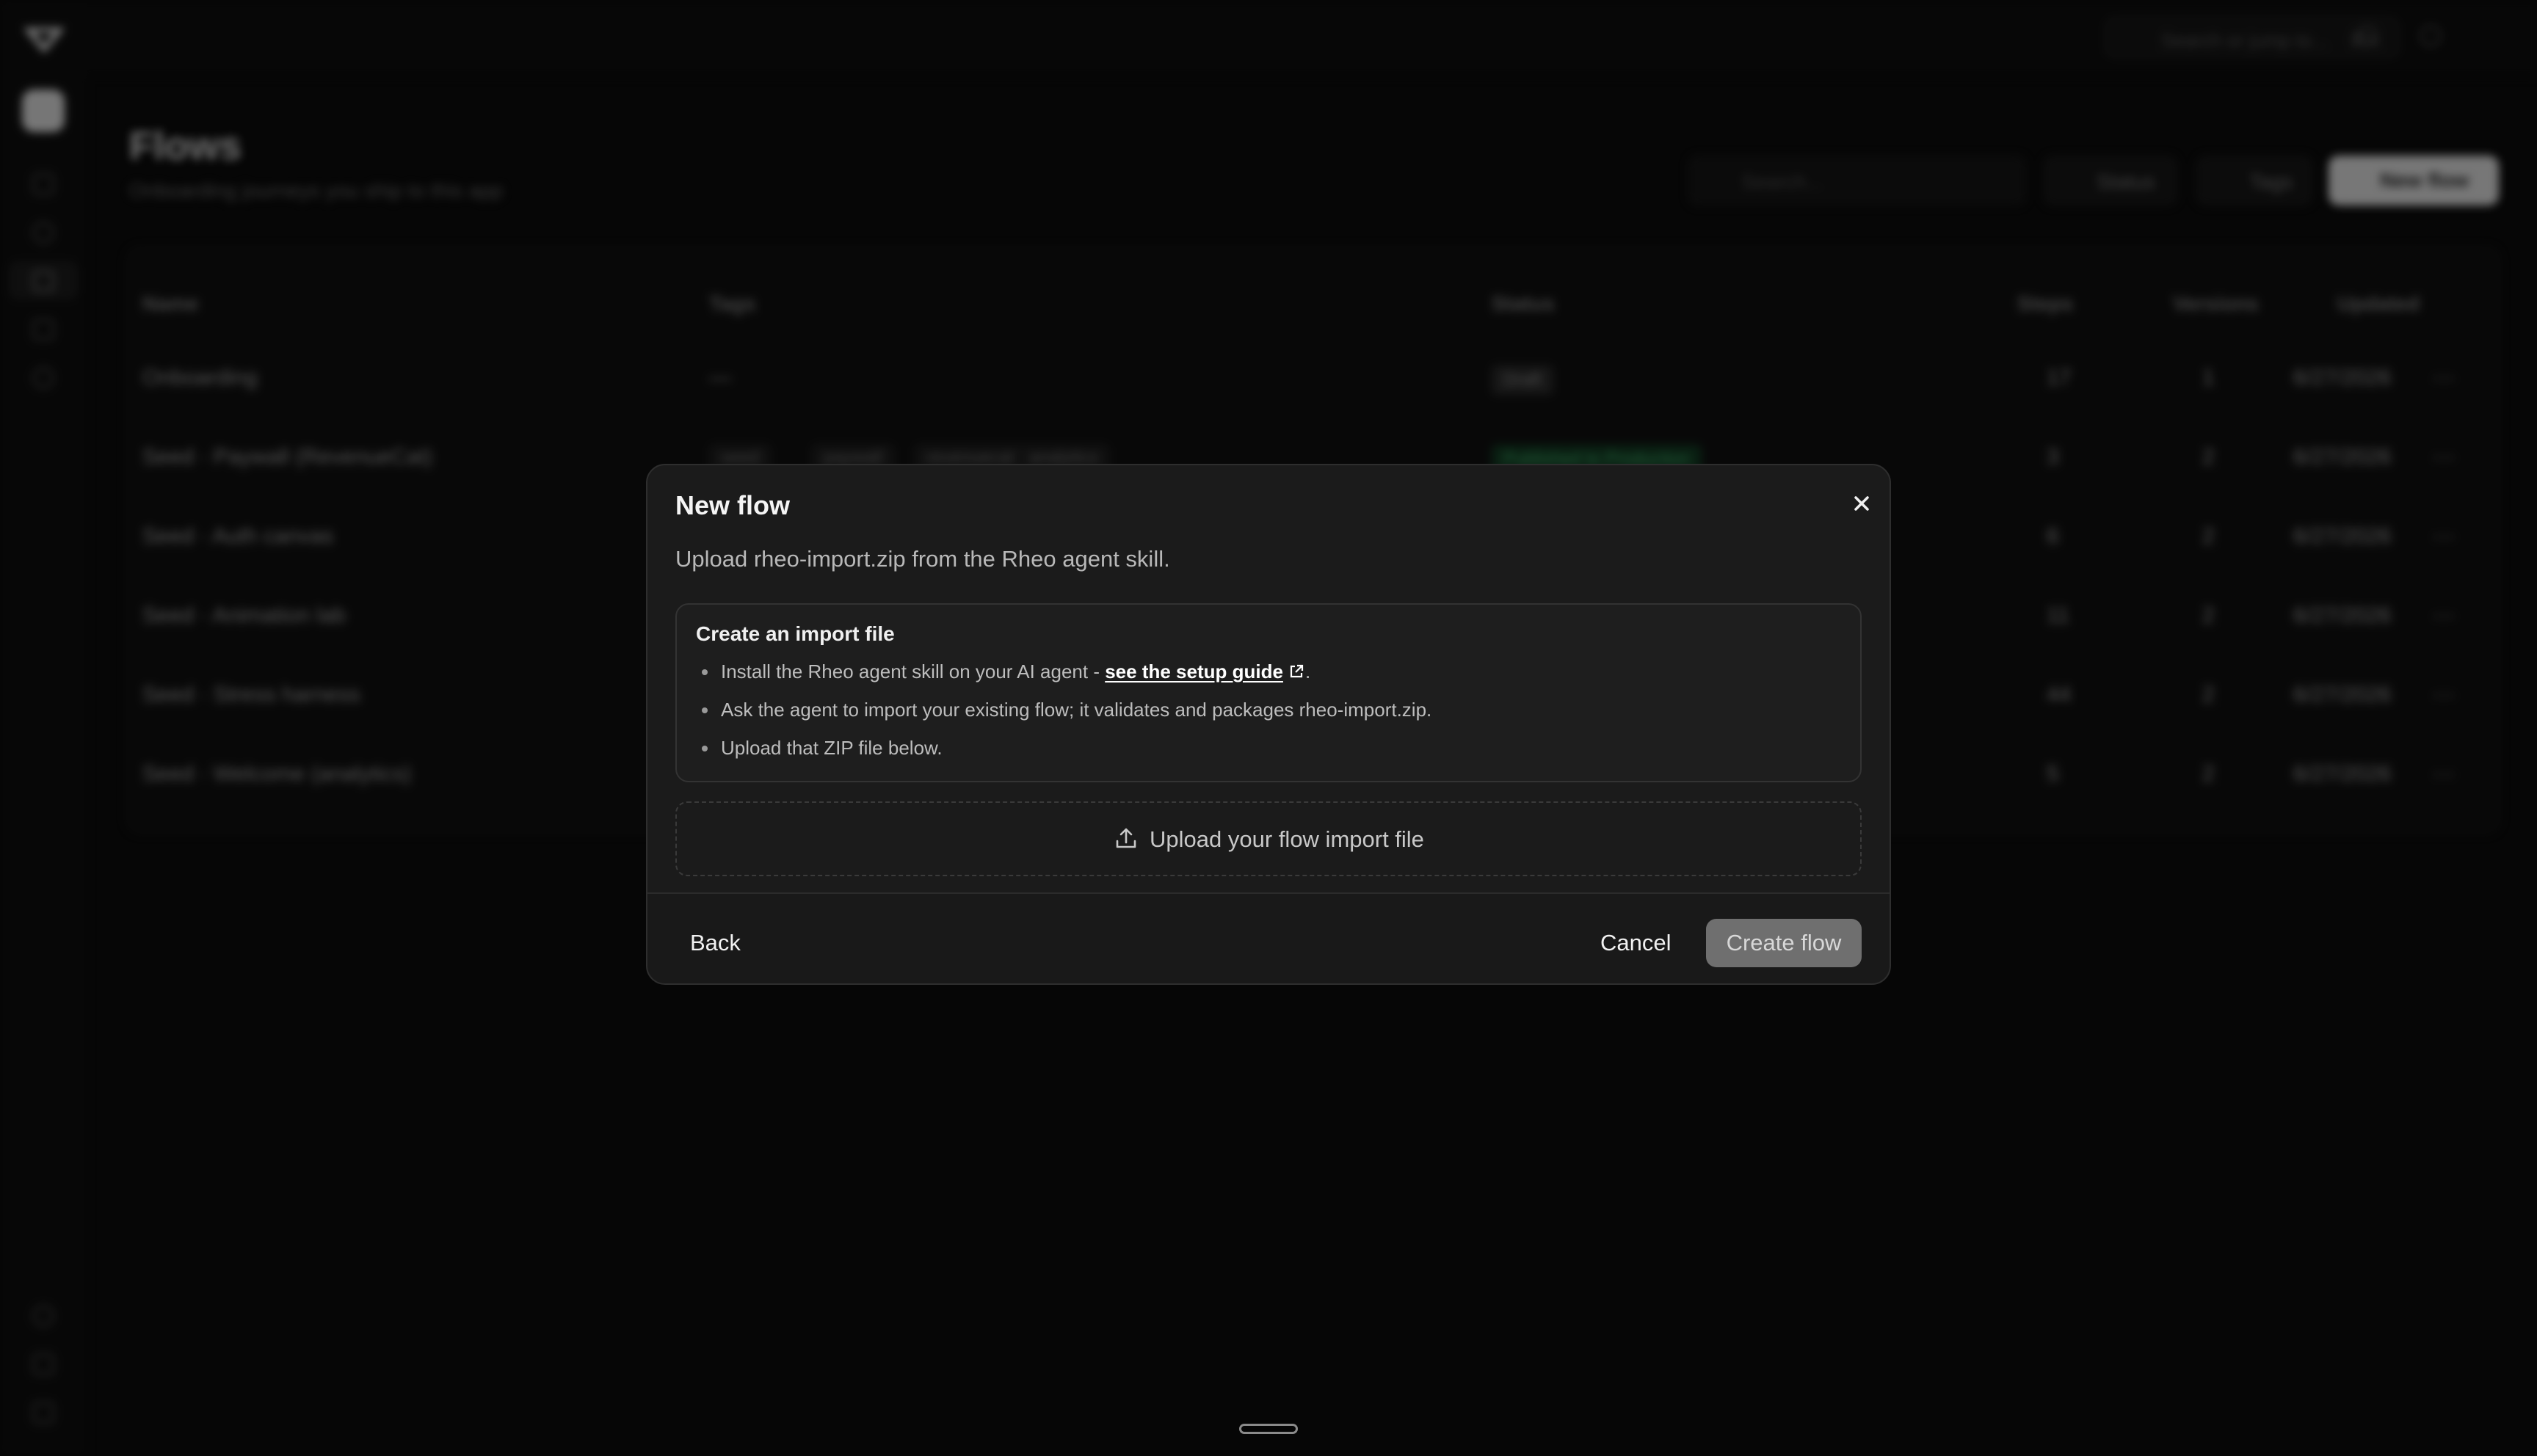 This screenshot has height=1456, width=2537. What do you see at coordinates (795, 633) in the screenshot?
I see `instructions-title: Create an import file` at bounding box center [795, 633].